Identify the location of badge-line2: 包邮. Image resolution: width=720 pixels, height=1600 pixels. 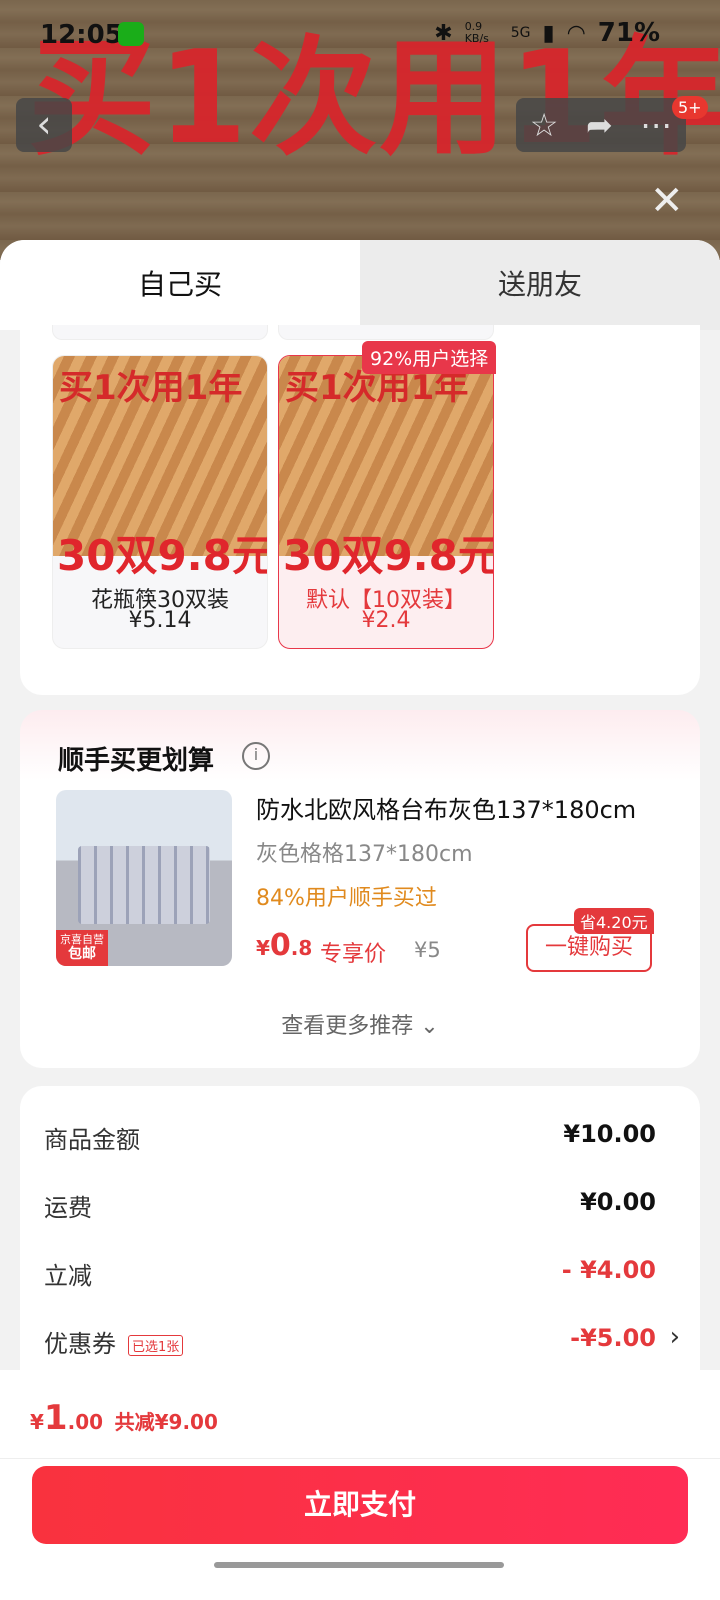
(82, 954).